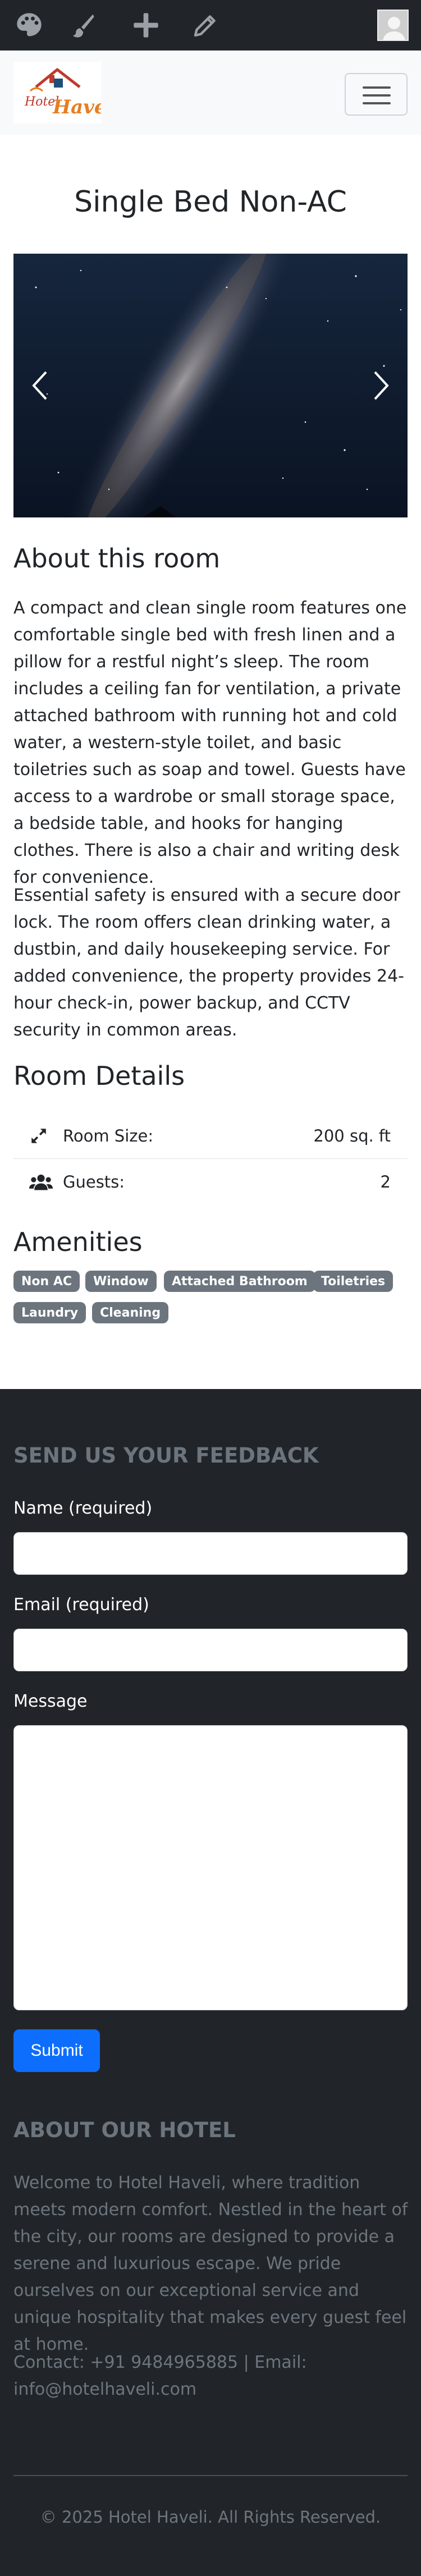 Image resolution: width=421 pixels, height=2576 pixels. I want to click on hamburger-icon, so click(377, 87).